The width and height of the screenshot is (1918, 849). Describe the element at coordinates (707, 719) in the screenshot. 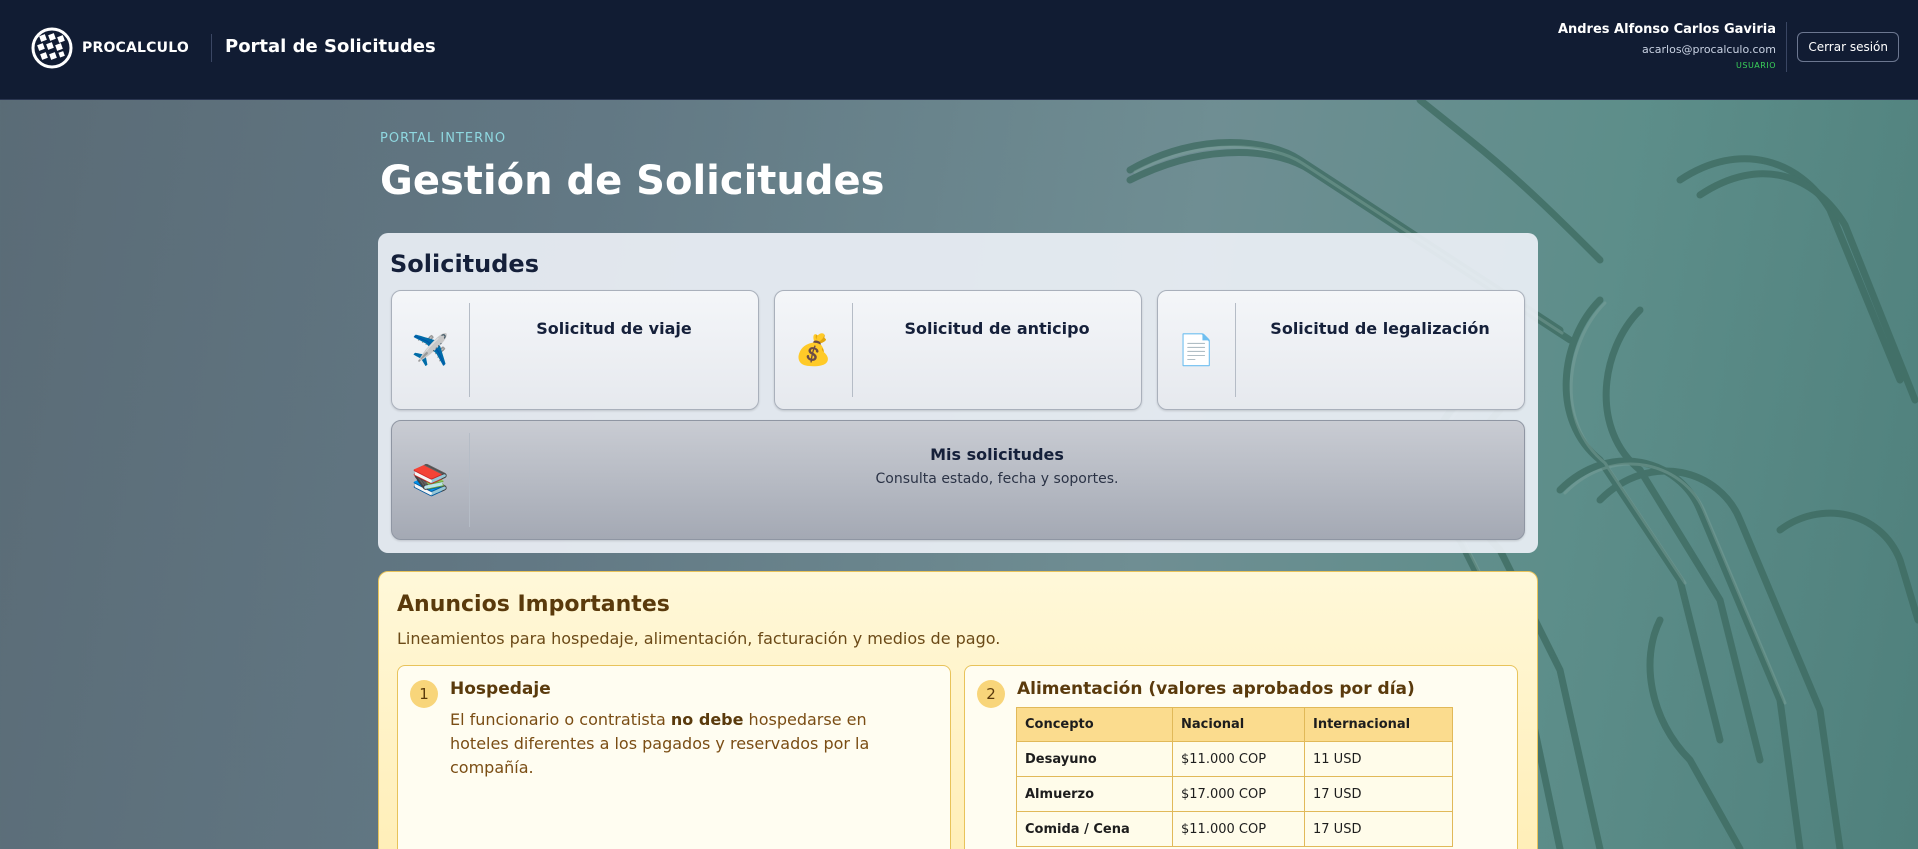

I see `text-emphasis: no debe` at that location.